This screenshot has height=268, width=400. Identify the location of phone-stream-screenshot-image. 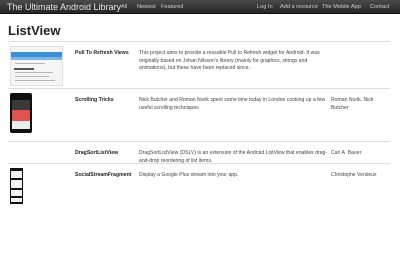
(16, 186).